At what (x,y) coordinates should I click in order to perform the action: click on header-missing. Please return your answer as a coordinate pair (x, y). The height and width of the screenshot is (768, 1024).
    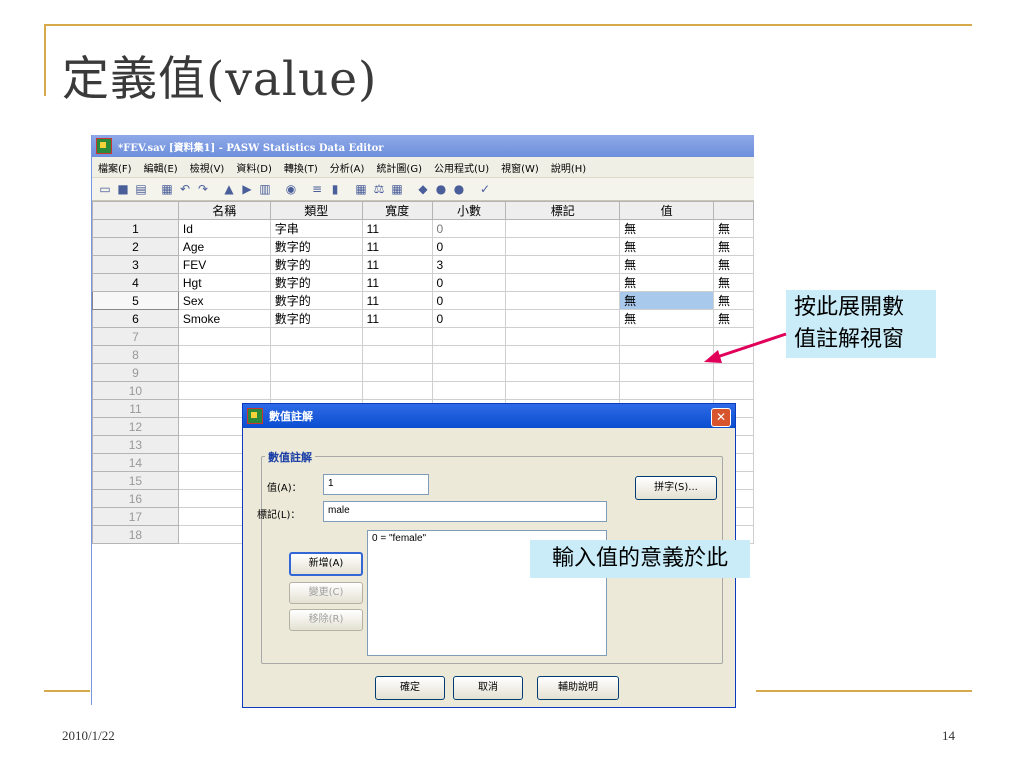
    Looking at the image, I should click on (733, 210).